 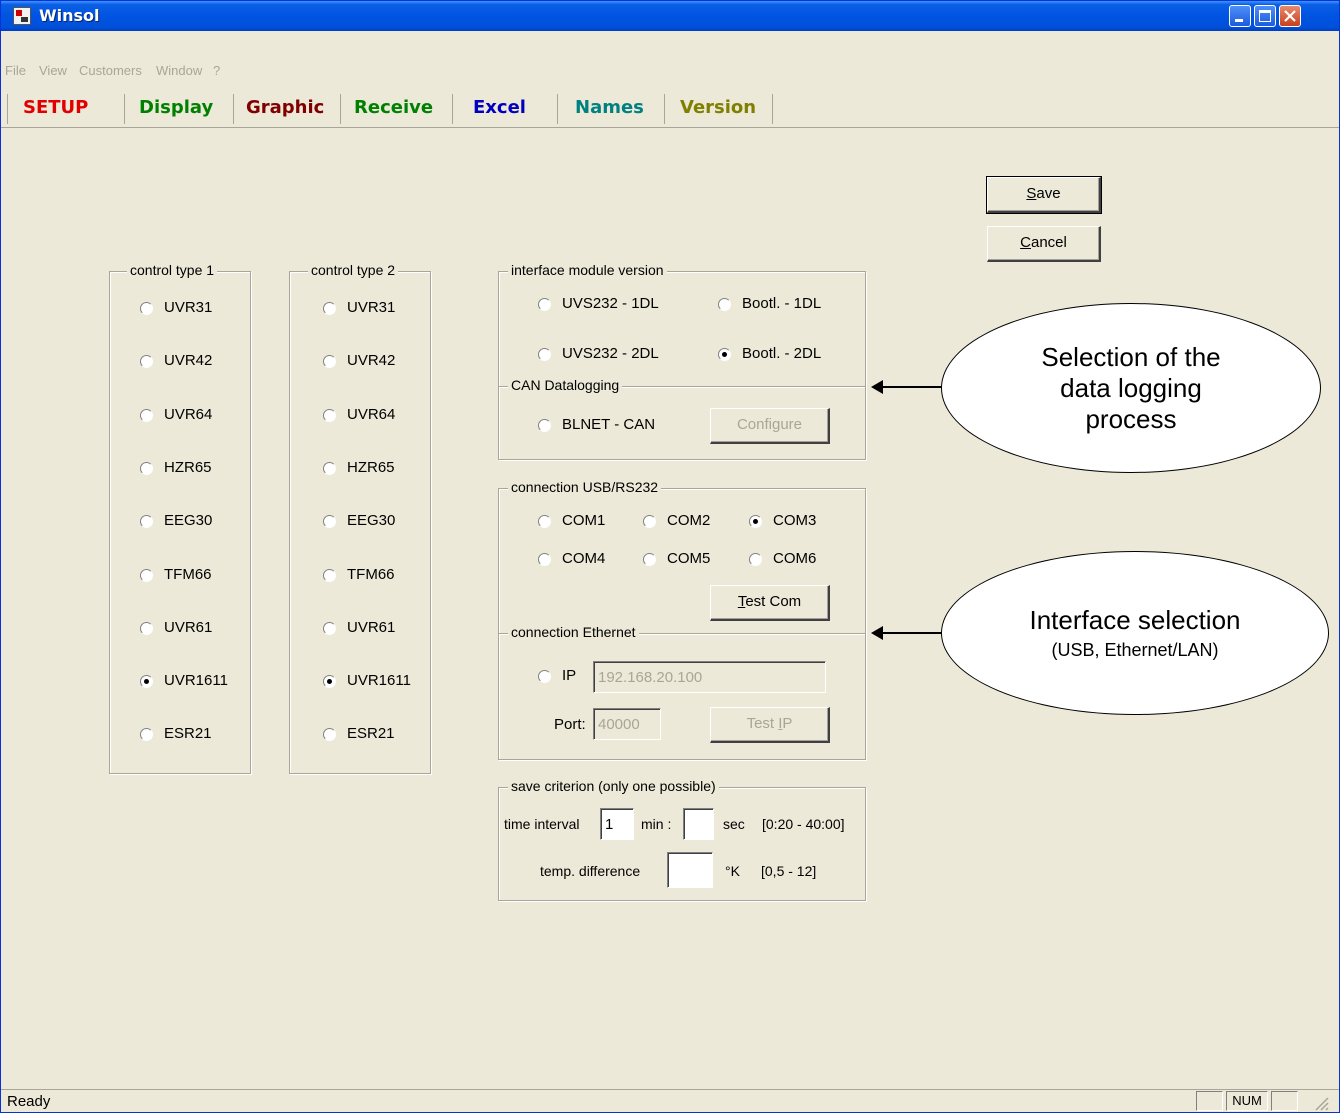 I want to click on close-button, so click(x=1290, y=16).